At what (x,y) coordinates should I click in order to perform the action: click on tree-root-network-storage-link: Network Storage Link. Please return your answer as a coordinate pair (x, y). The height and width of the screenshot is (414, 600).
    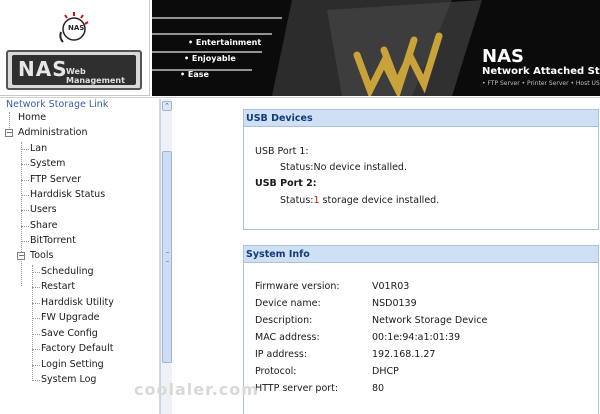
    Looking at the image, I should click on (57, 104).